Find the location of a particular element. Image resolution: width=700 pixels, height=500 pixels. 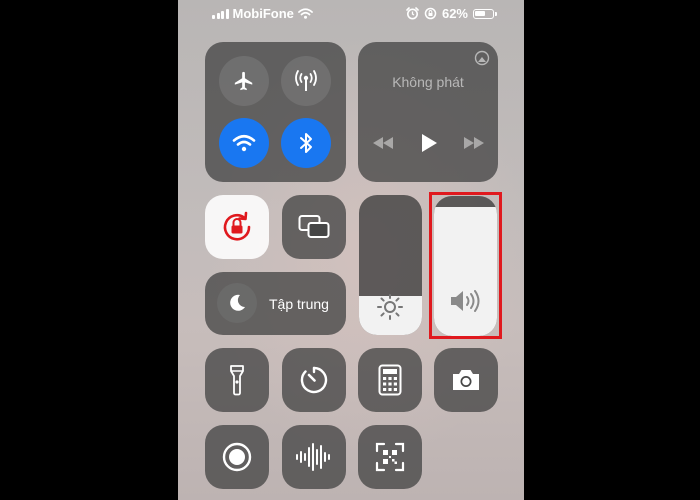

cellular-data-button is located at coordinates (306, 81).